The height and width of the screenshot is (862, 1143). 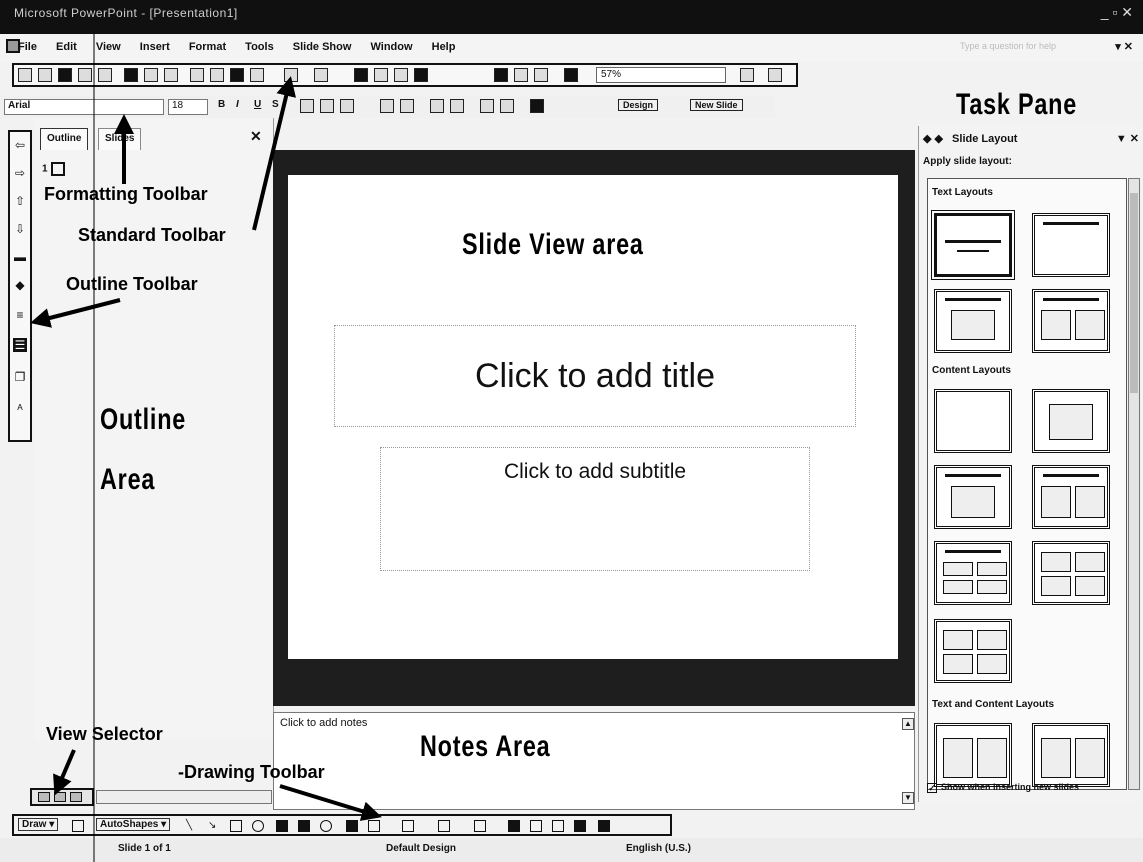 I want to click on subtitle-placeholder: Click to add subtitle, so click(x=595, y=509).